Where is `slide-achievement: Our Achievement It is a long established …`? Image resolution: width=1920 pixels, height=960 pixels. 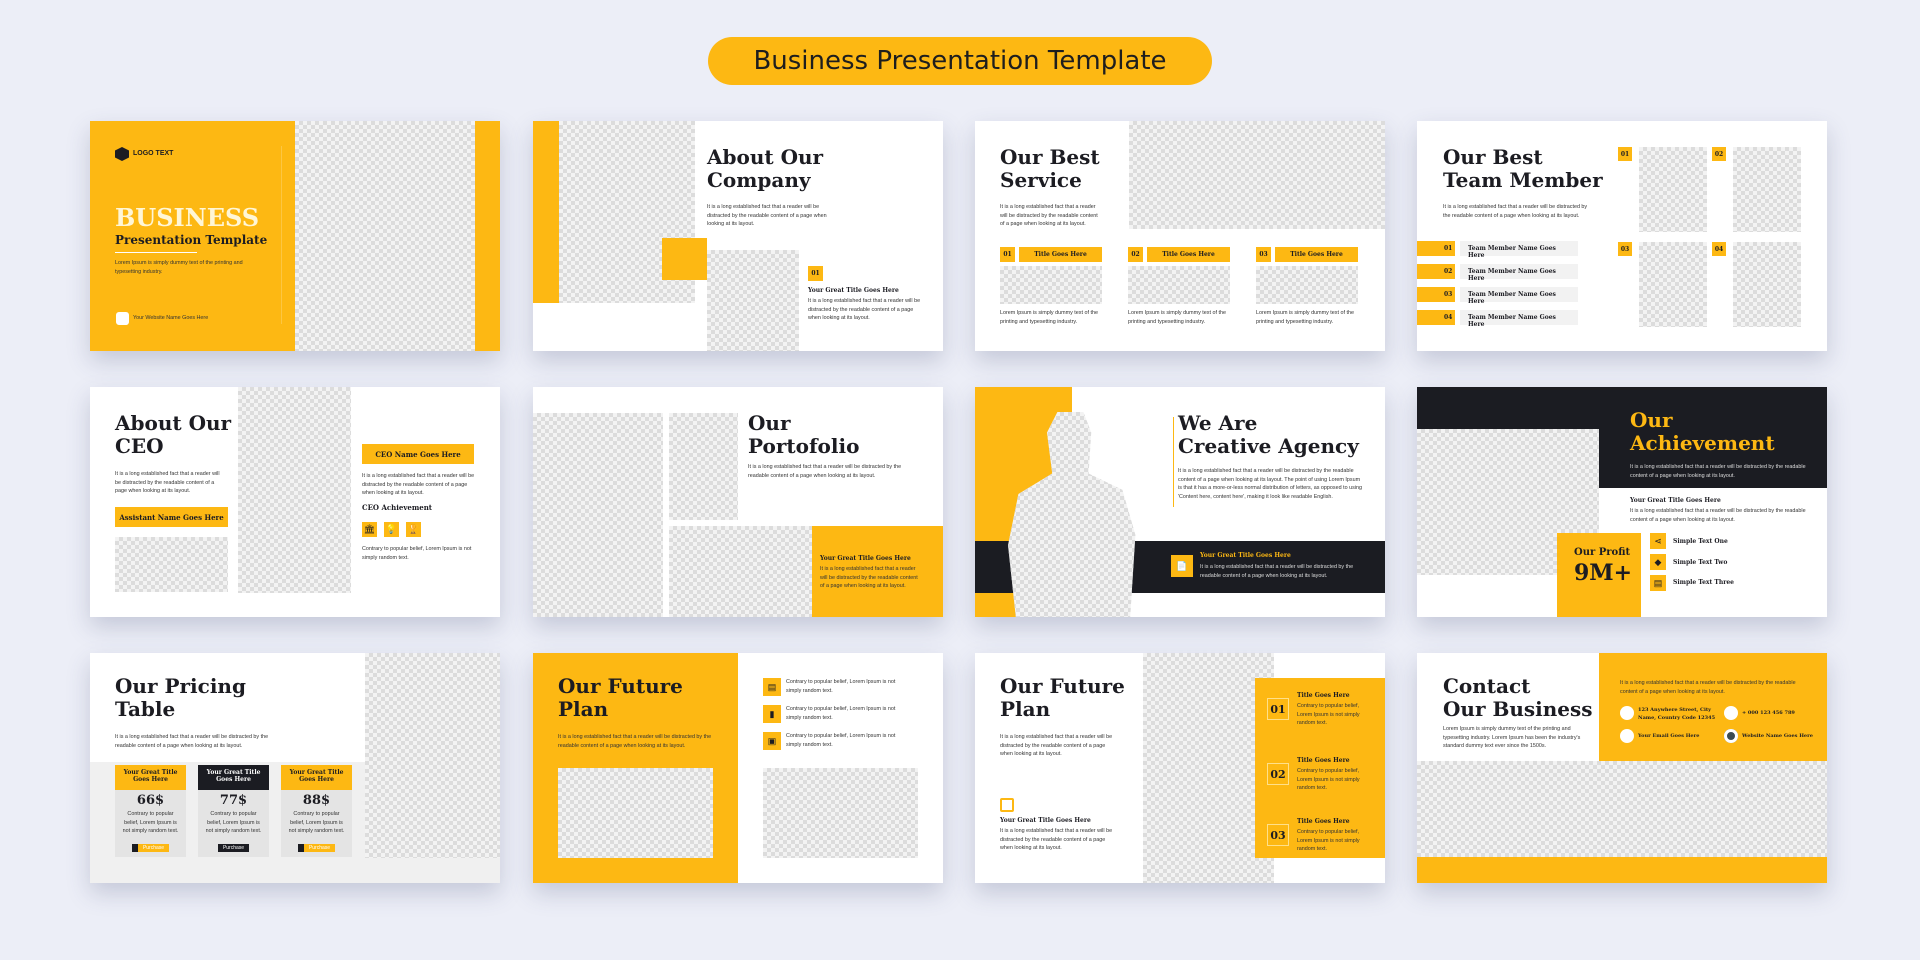 slide-achievement: Our Achievement It is a long established … is located at coordinates (1622, 502).